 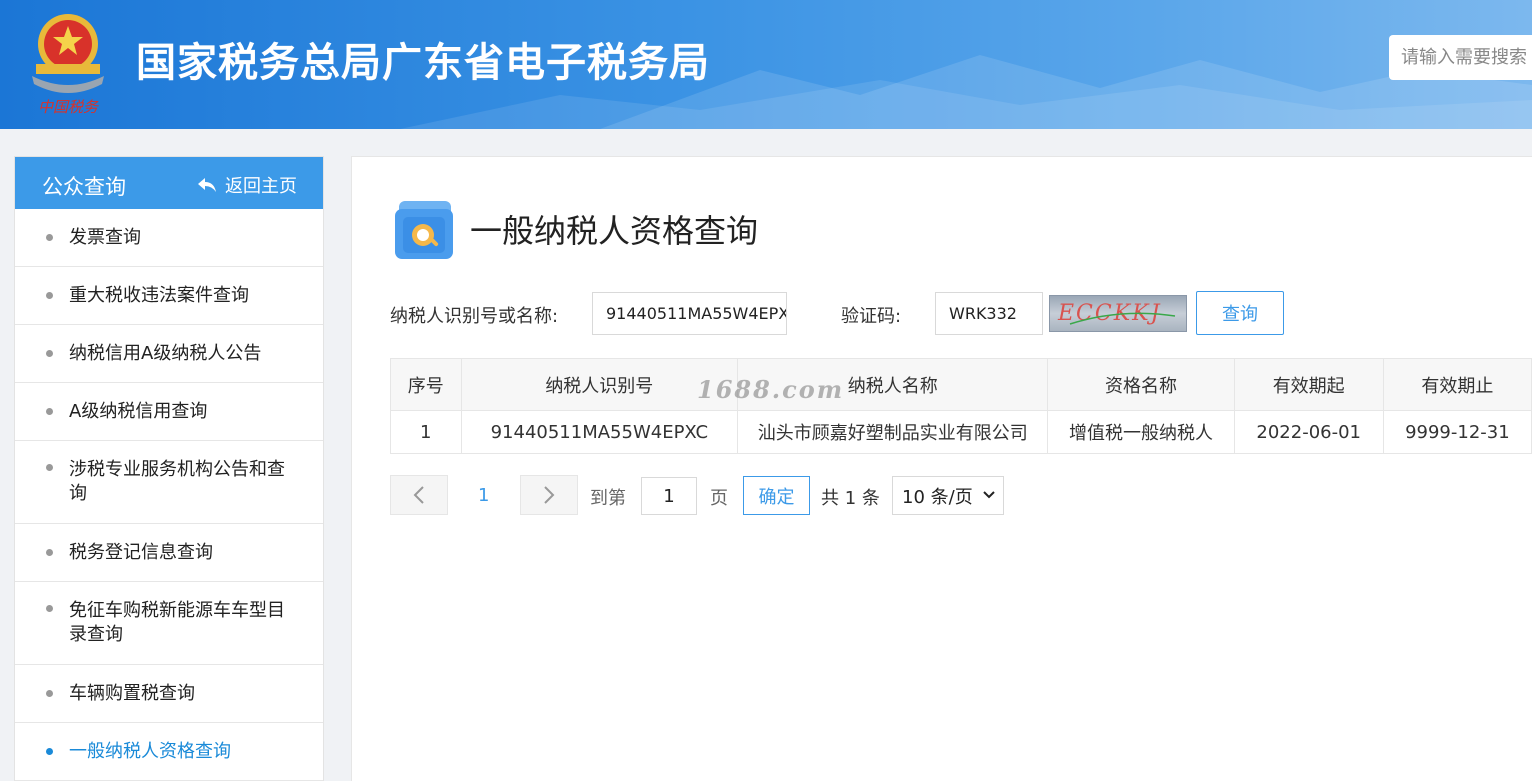 What do you see at coordinates (871, 316) in the screenshot?
I see `captcha-label: 验证码:` at bounding box center [871, 316].